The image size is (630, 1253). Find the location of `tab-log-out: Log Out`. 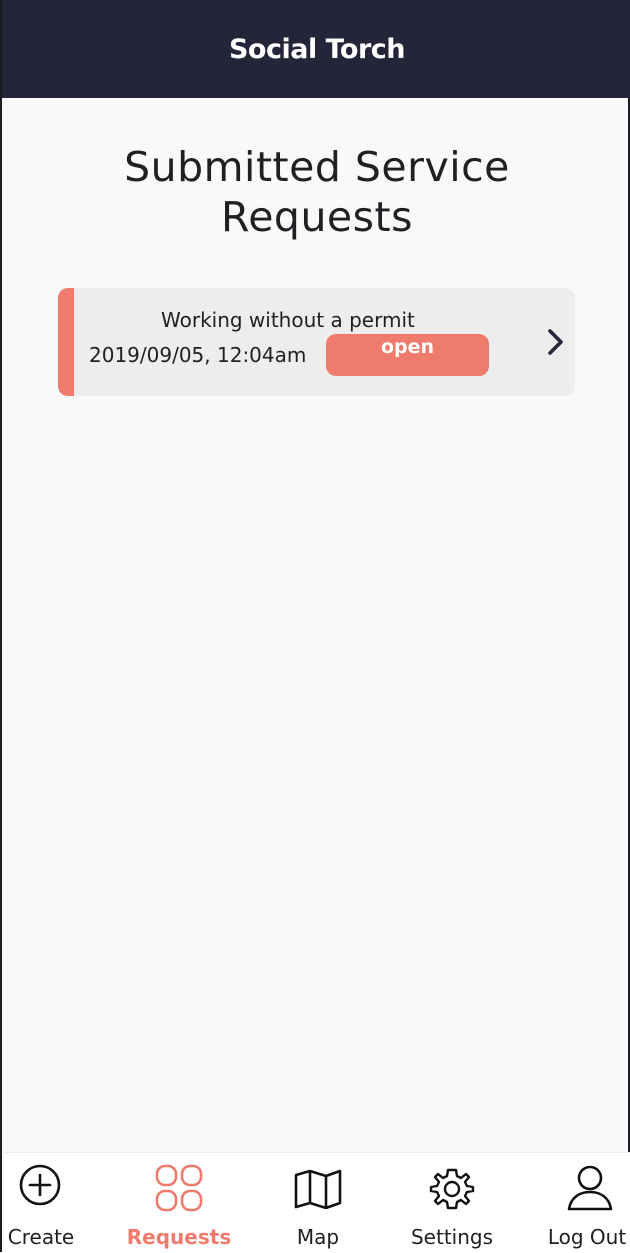

tab-log-out: Log Out is located at coordinates (587, 1203).